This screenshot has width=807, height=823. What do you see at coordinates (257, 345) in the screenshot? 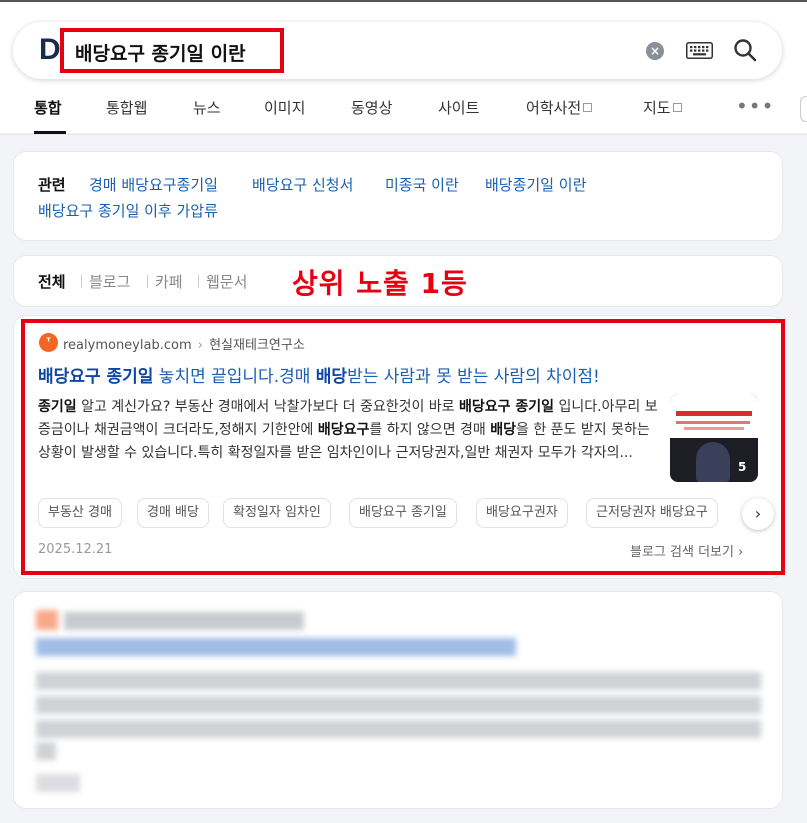
I see `result-site-name: 현실재테크연구소` at bounding box center [257, 345].